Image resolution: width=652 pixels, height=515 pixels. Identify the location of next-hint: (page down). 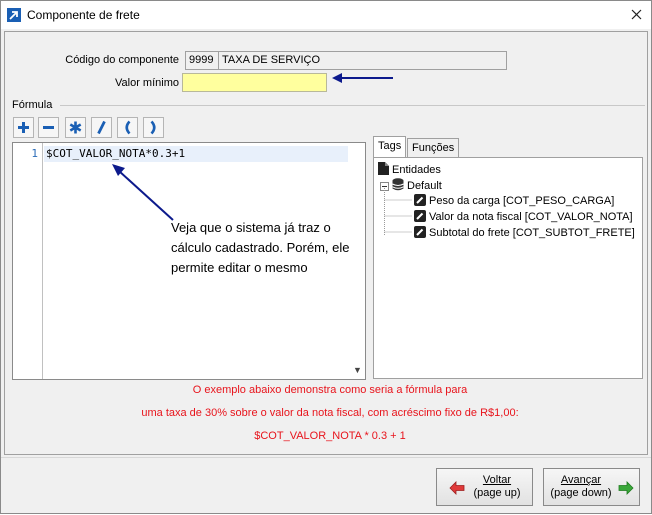
(581, 493).